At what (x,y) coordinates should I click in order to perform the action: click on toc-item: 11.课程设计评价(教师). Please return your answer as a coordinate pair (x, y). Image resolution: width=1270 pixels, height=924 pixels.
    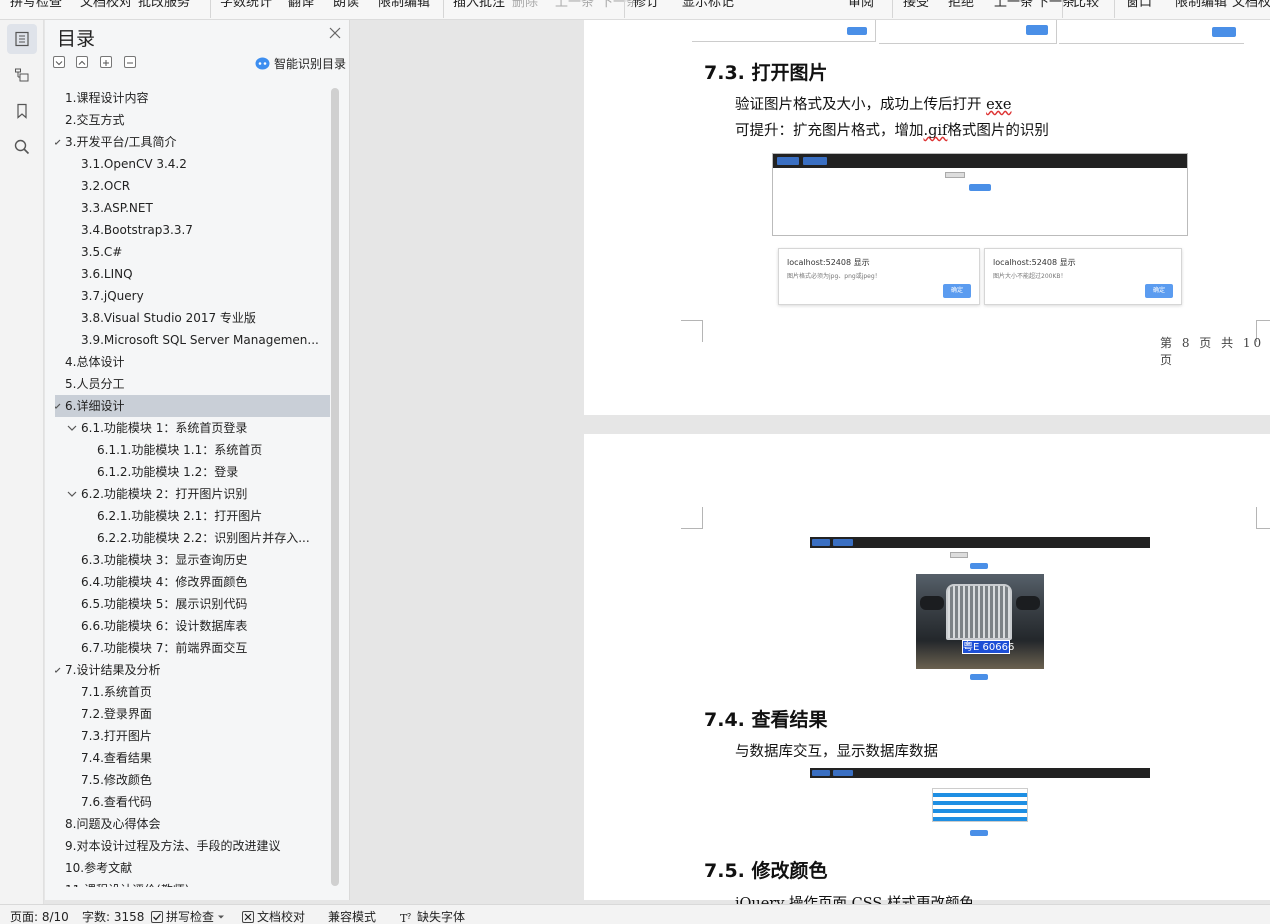
    Looking at the image, I should click on (192, 883).